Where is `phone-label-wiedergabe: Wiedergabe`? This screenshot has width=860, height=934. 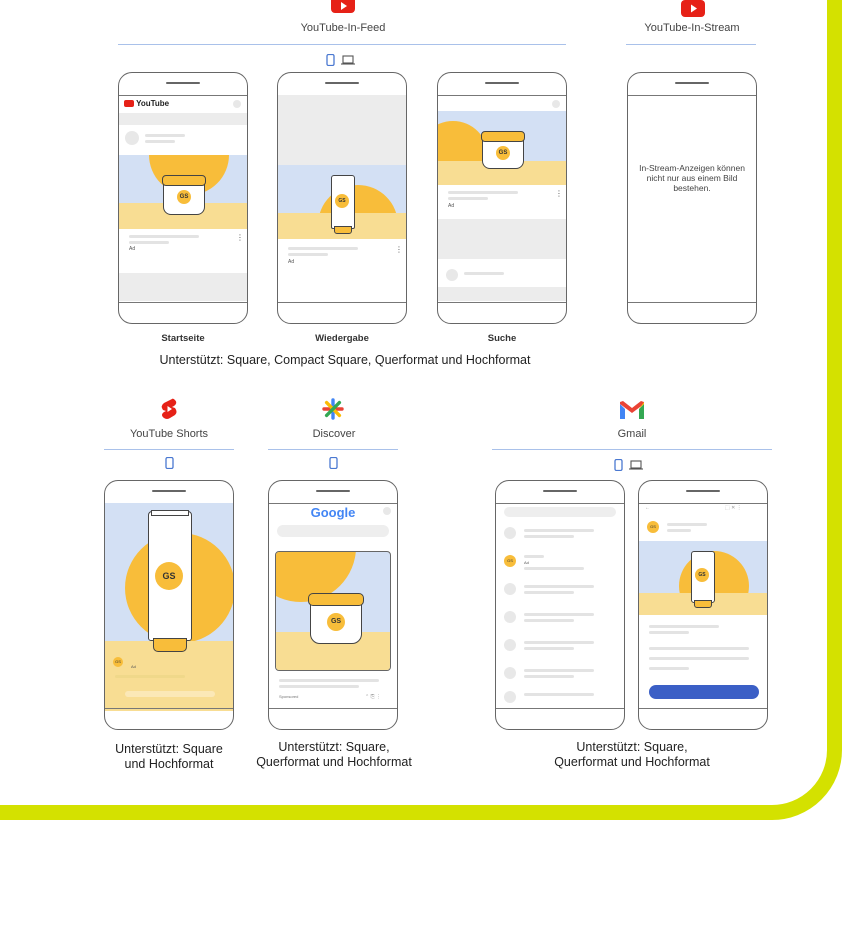 phone-label-wiedergabe: Wiedergabe is located at coordinates (342, 338).